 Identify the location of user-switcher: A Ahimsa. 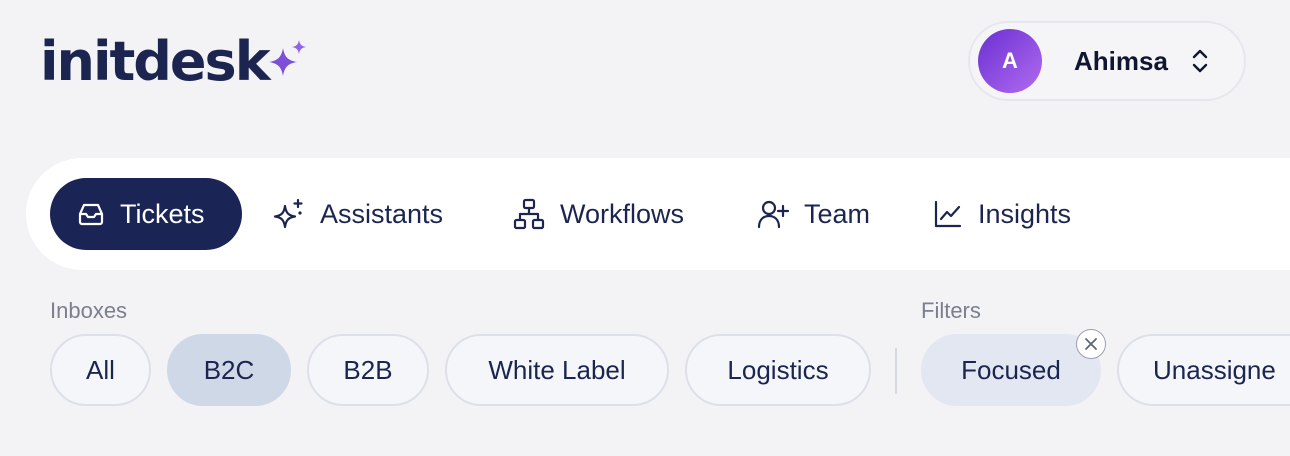
(1107, 61).